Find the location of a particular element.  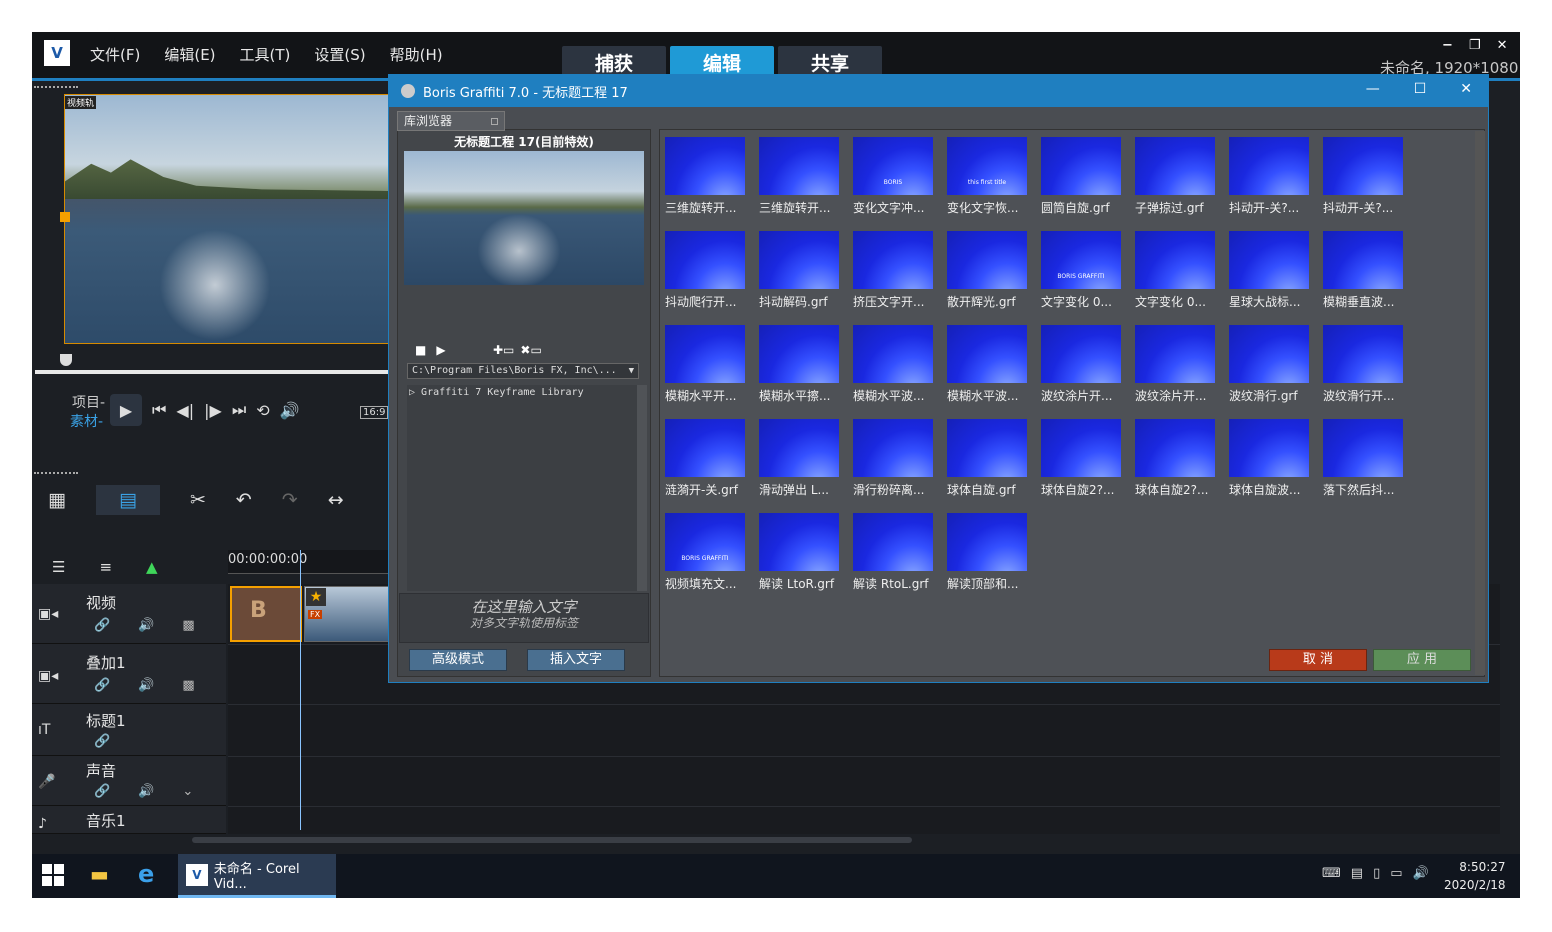

volume-icon: 🔊 is located at coordinates (290, 410).